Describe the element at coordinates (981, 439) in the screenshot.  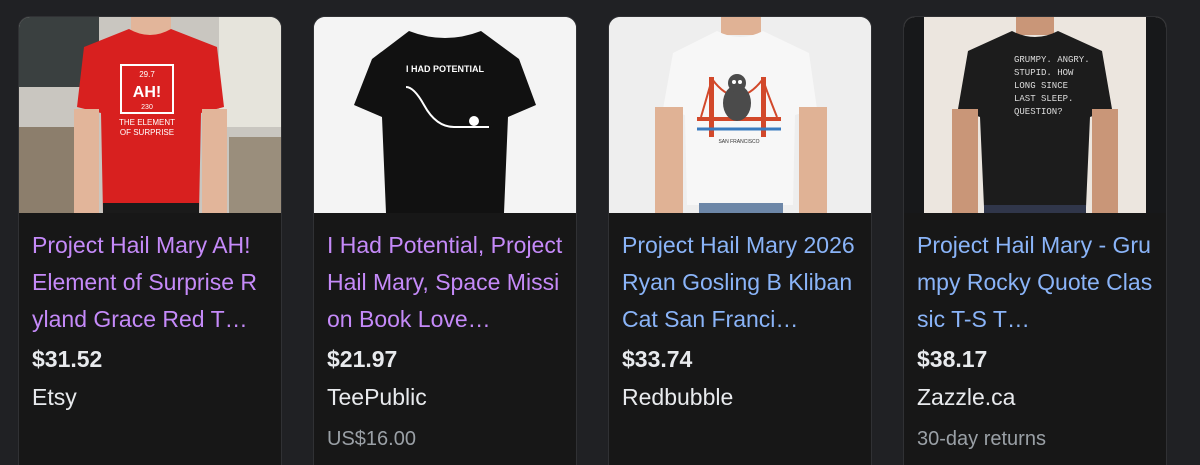
I see `returns-policy: 30-day returns` at that location.